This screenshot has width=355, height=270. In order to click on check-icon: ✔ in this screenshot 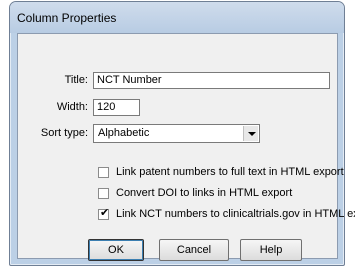, I will do `click(105, 213)`.